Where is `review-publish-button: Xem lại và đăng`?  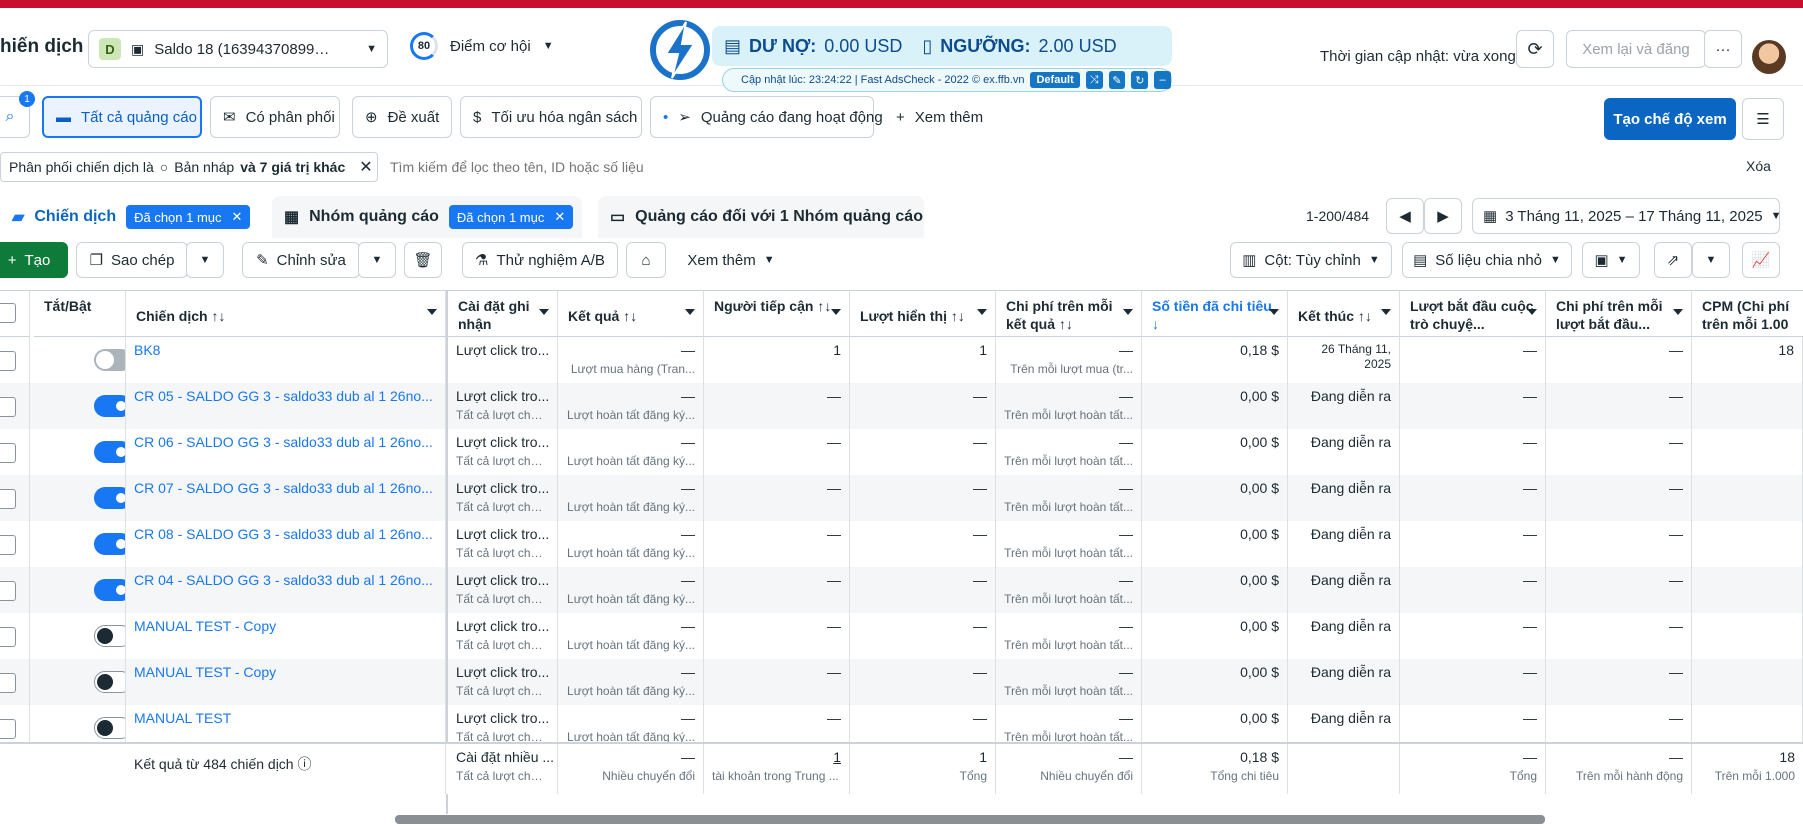 review-publish-button: Xem lại và đăng is located at coordinates (1636, 49).